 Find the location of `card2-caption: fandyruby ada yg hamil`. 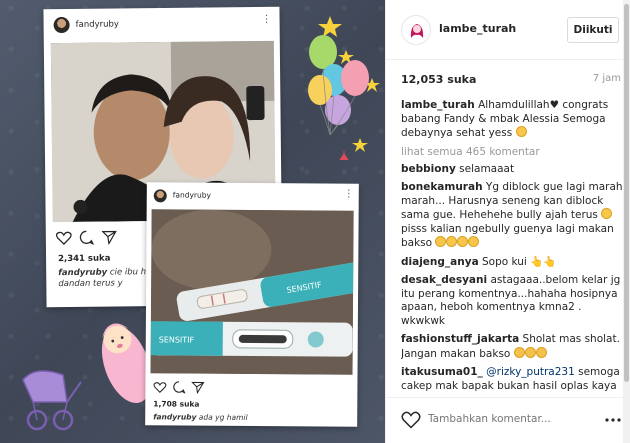

card2-caption: fandyruby ada yg hamil is located at coordinates (248, 417).